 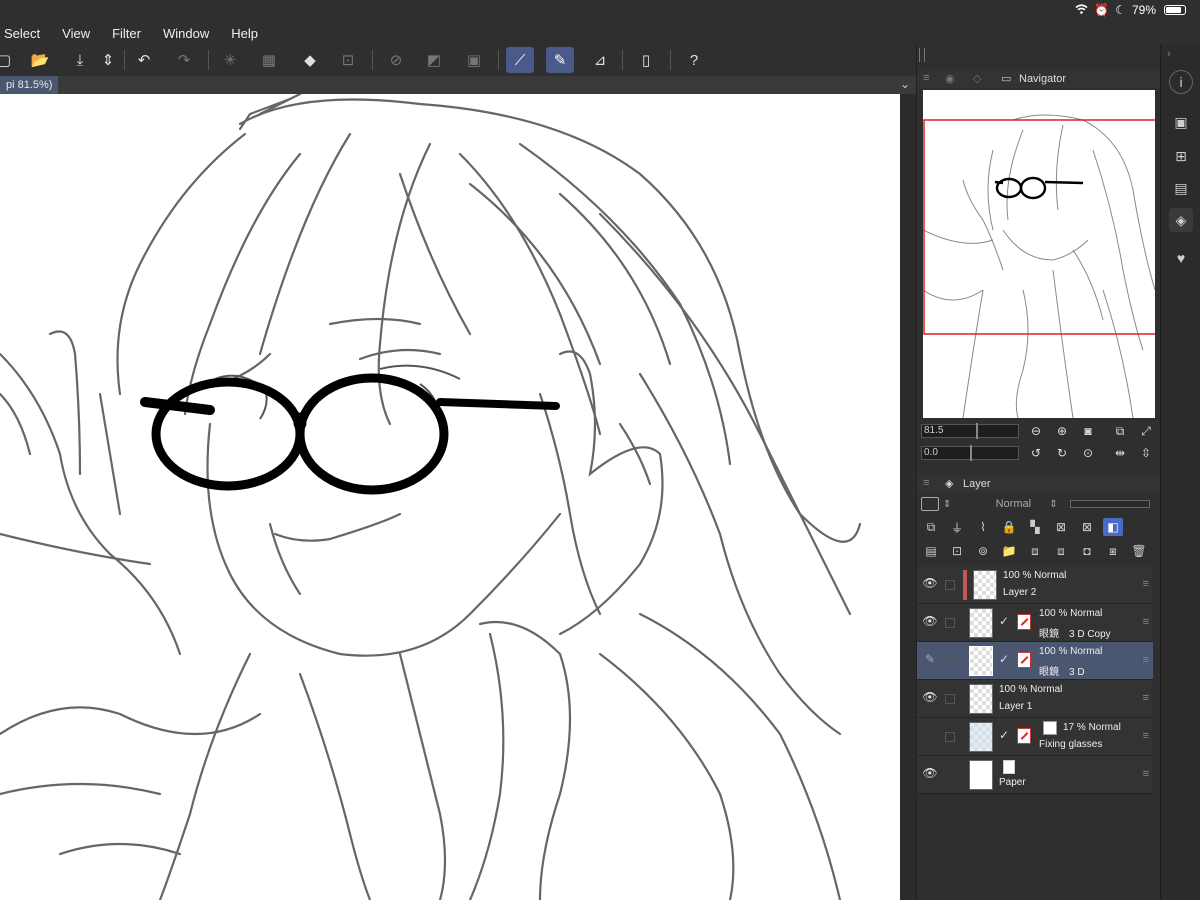 What do you see at coordinates (40, 60) in the screenshot?
I see `open-folder-icon: 📂` at bounding box center [40, 60].